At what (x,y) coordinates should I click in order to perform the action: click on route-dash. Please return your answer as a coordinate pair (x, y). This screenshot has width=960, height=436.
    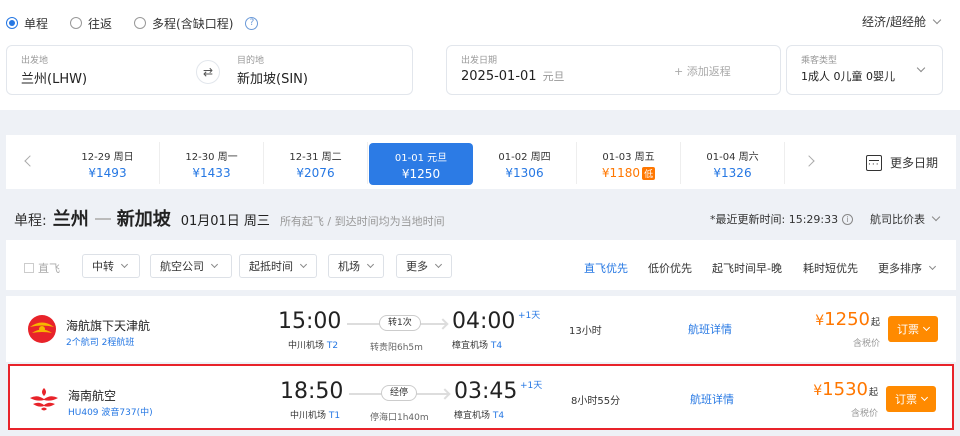
    Looking at the image, I should click on (102, 219).